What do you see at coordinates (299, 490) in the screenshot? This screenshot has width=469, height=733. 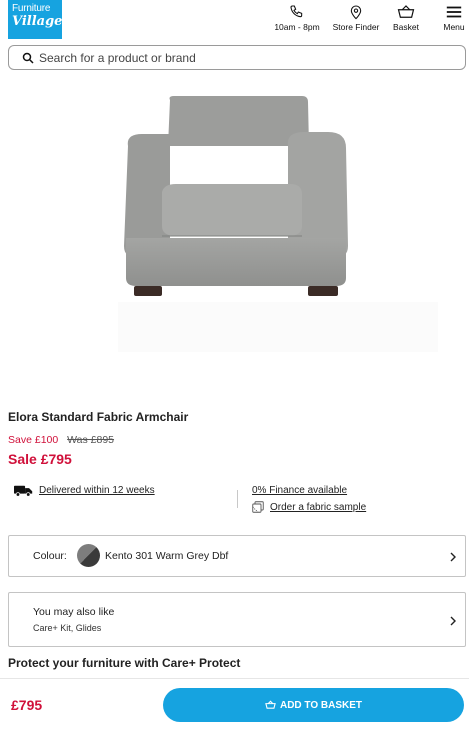 I see `finance-link: 0% Finance available` at bounding box center [299, 490].